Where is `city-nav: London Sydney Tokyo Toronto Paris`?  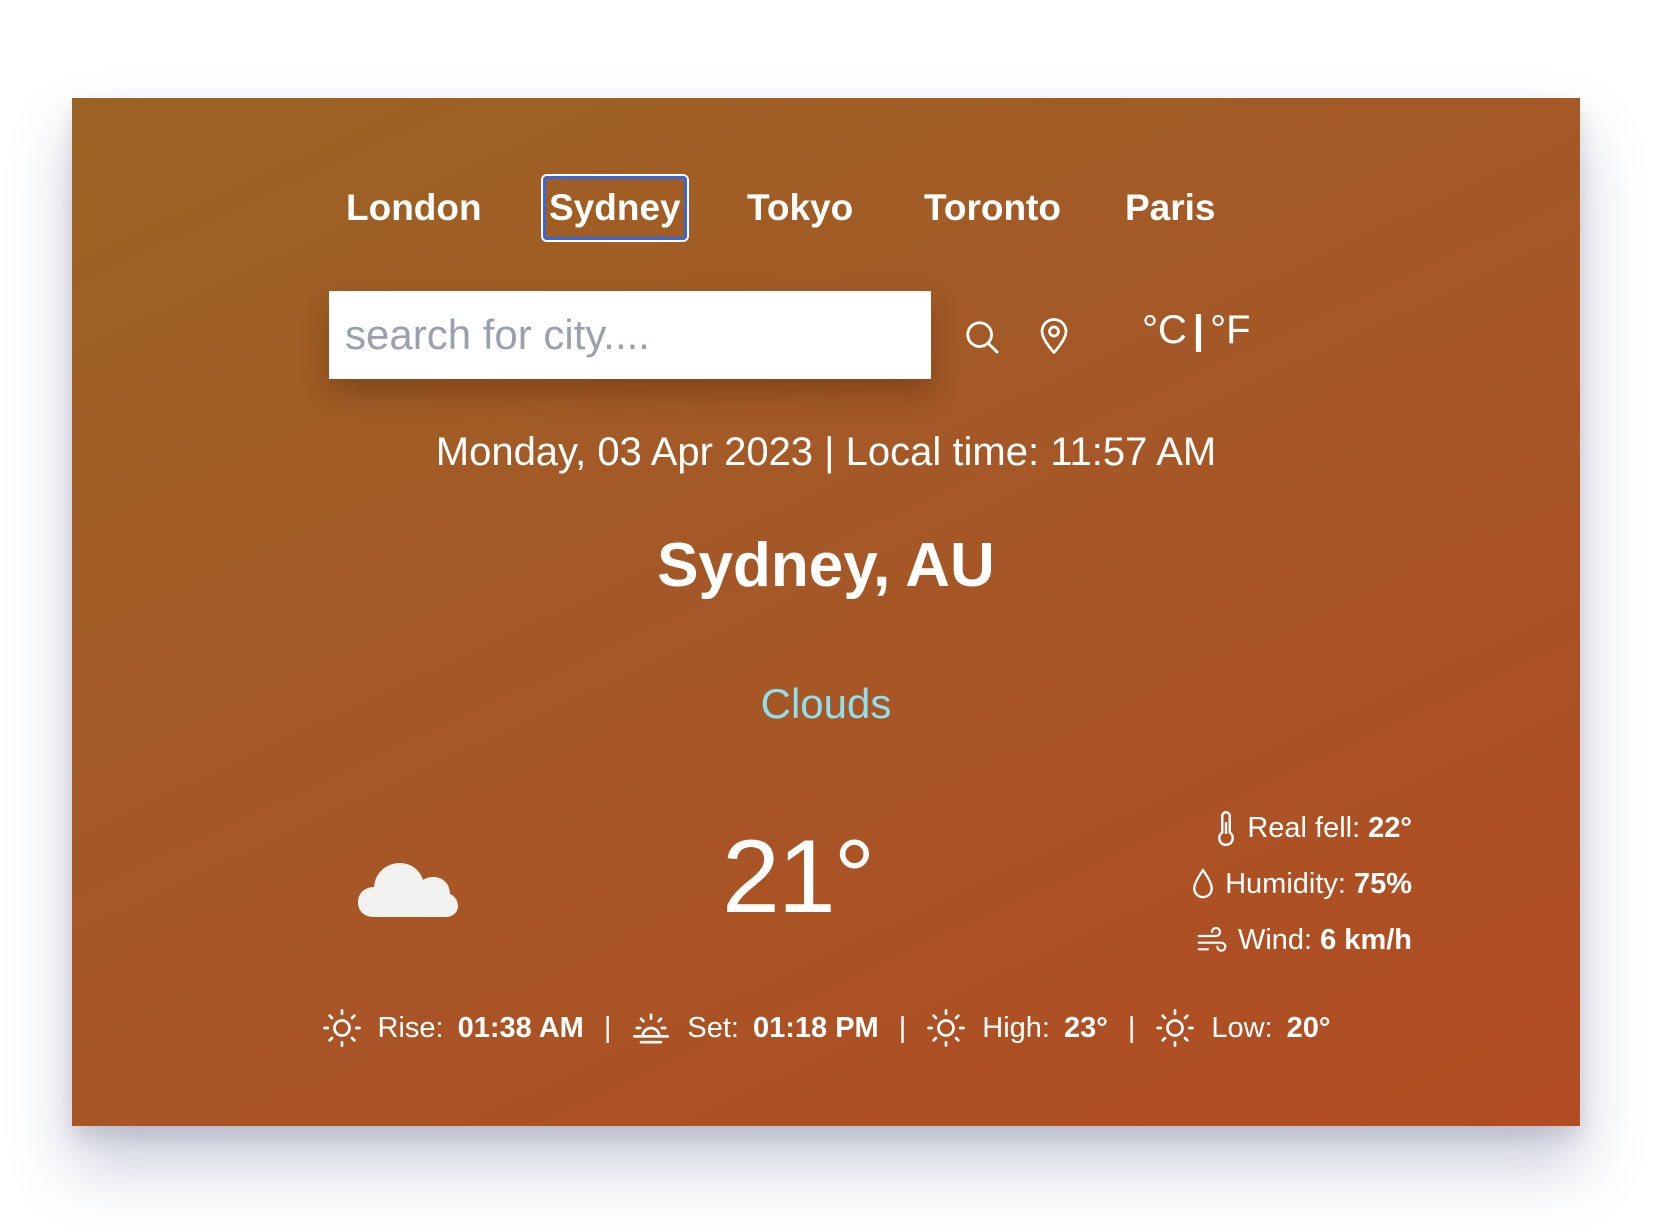
city-nav: London Sydney Tokyo Toronto Paris is located at coordinates (826, 212).